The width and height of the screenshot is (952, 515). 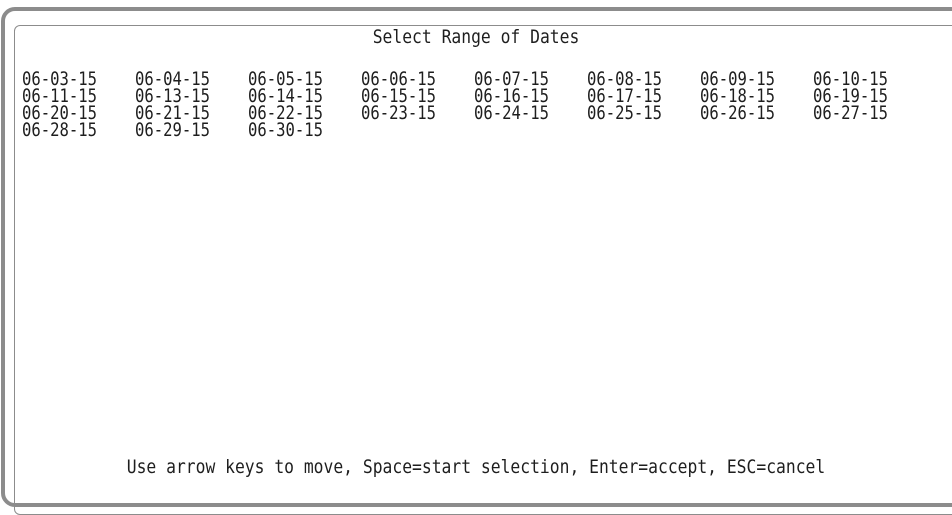 What do you see at coordinates (294, 130) in the screenshot?
I see `date-option: 06-30-15` at bounding box center [294, 130].